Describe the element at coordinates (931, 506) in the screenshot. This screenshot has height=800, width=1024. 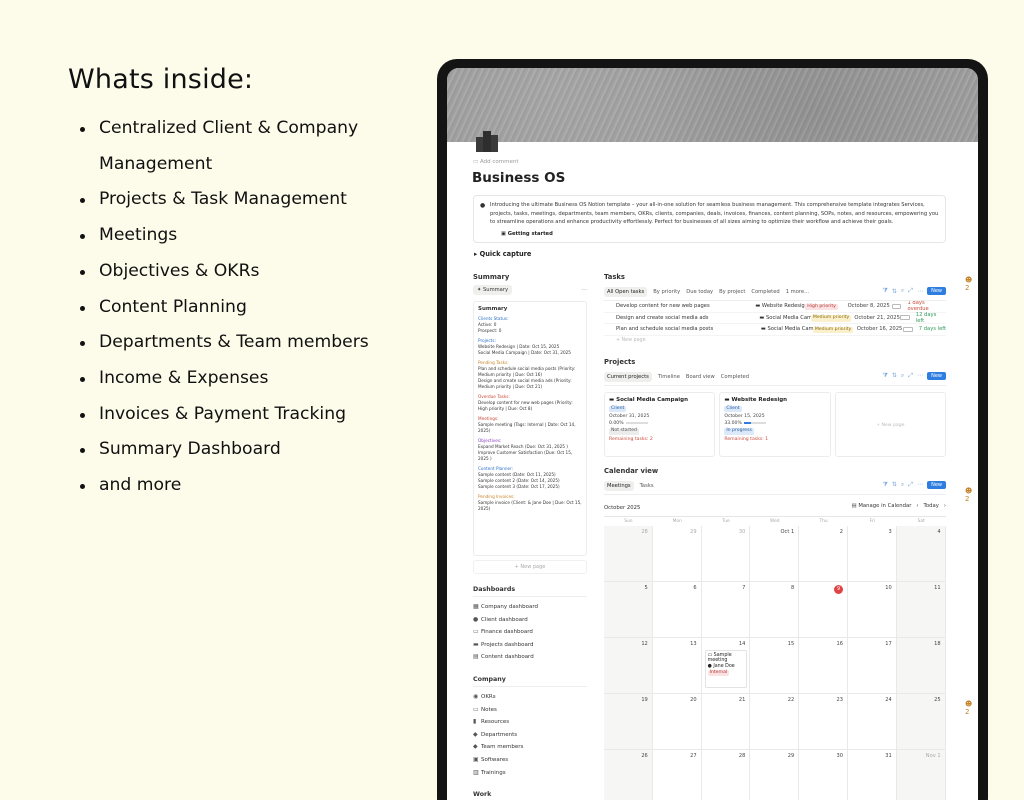
I see `today-button: Today` at that location.